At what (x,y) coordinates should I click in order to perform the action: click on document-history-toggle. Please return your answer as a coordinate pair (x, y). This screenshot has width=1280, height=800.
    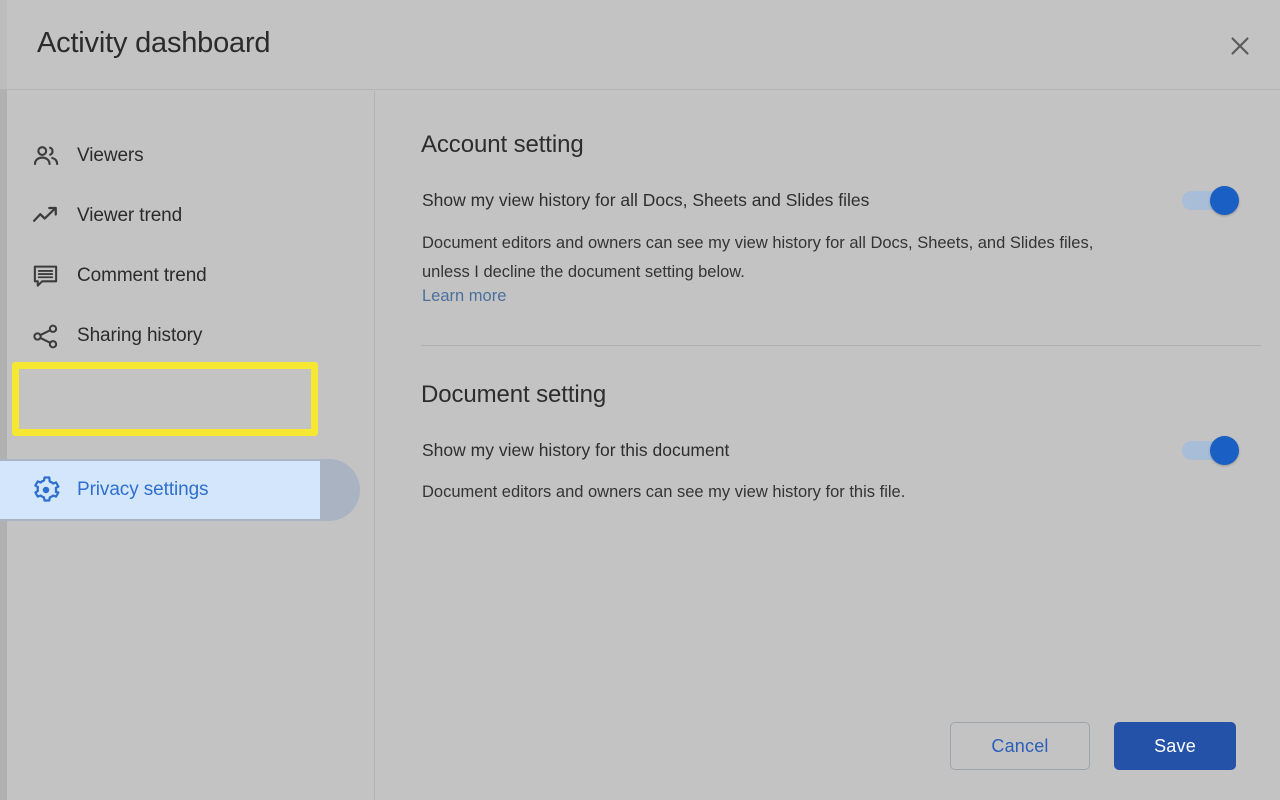
    Looking at the image, I should click on (1213, 450).